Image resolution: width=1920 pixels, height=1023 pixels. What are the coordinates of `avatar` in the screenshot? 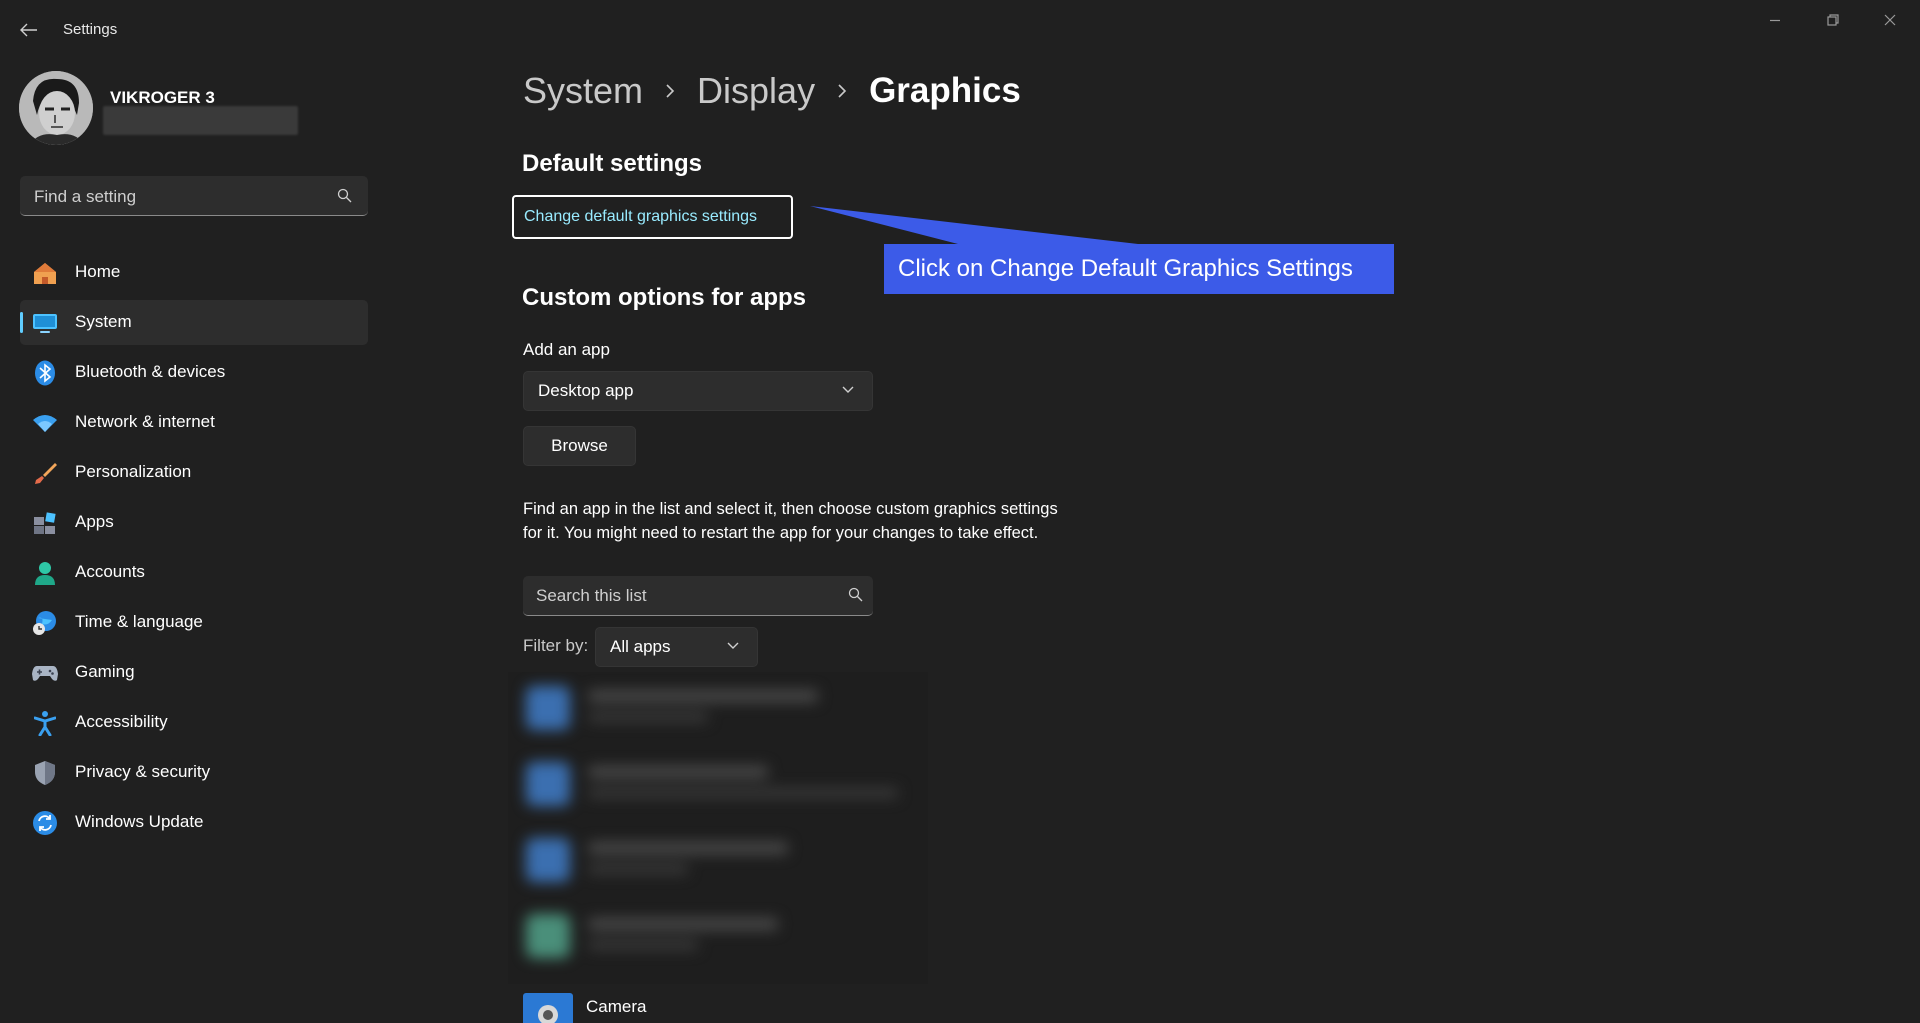 It's located at (56, 108).